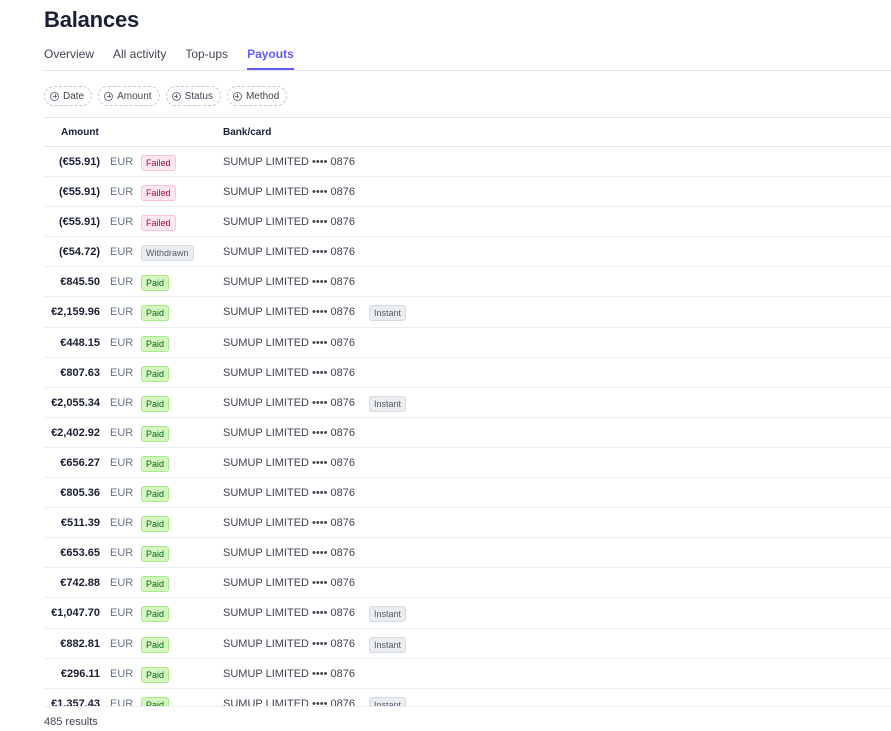 The image size is (891, 731). I want to click on table-row: €296.11 EUR Paid SUMUP LIMITED •••• 0876, so click(467, 674).